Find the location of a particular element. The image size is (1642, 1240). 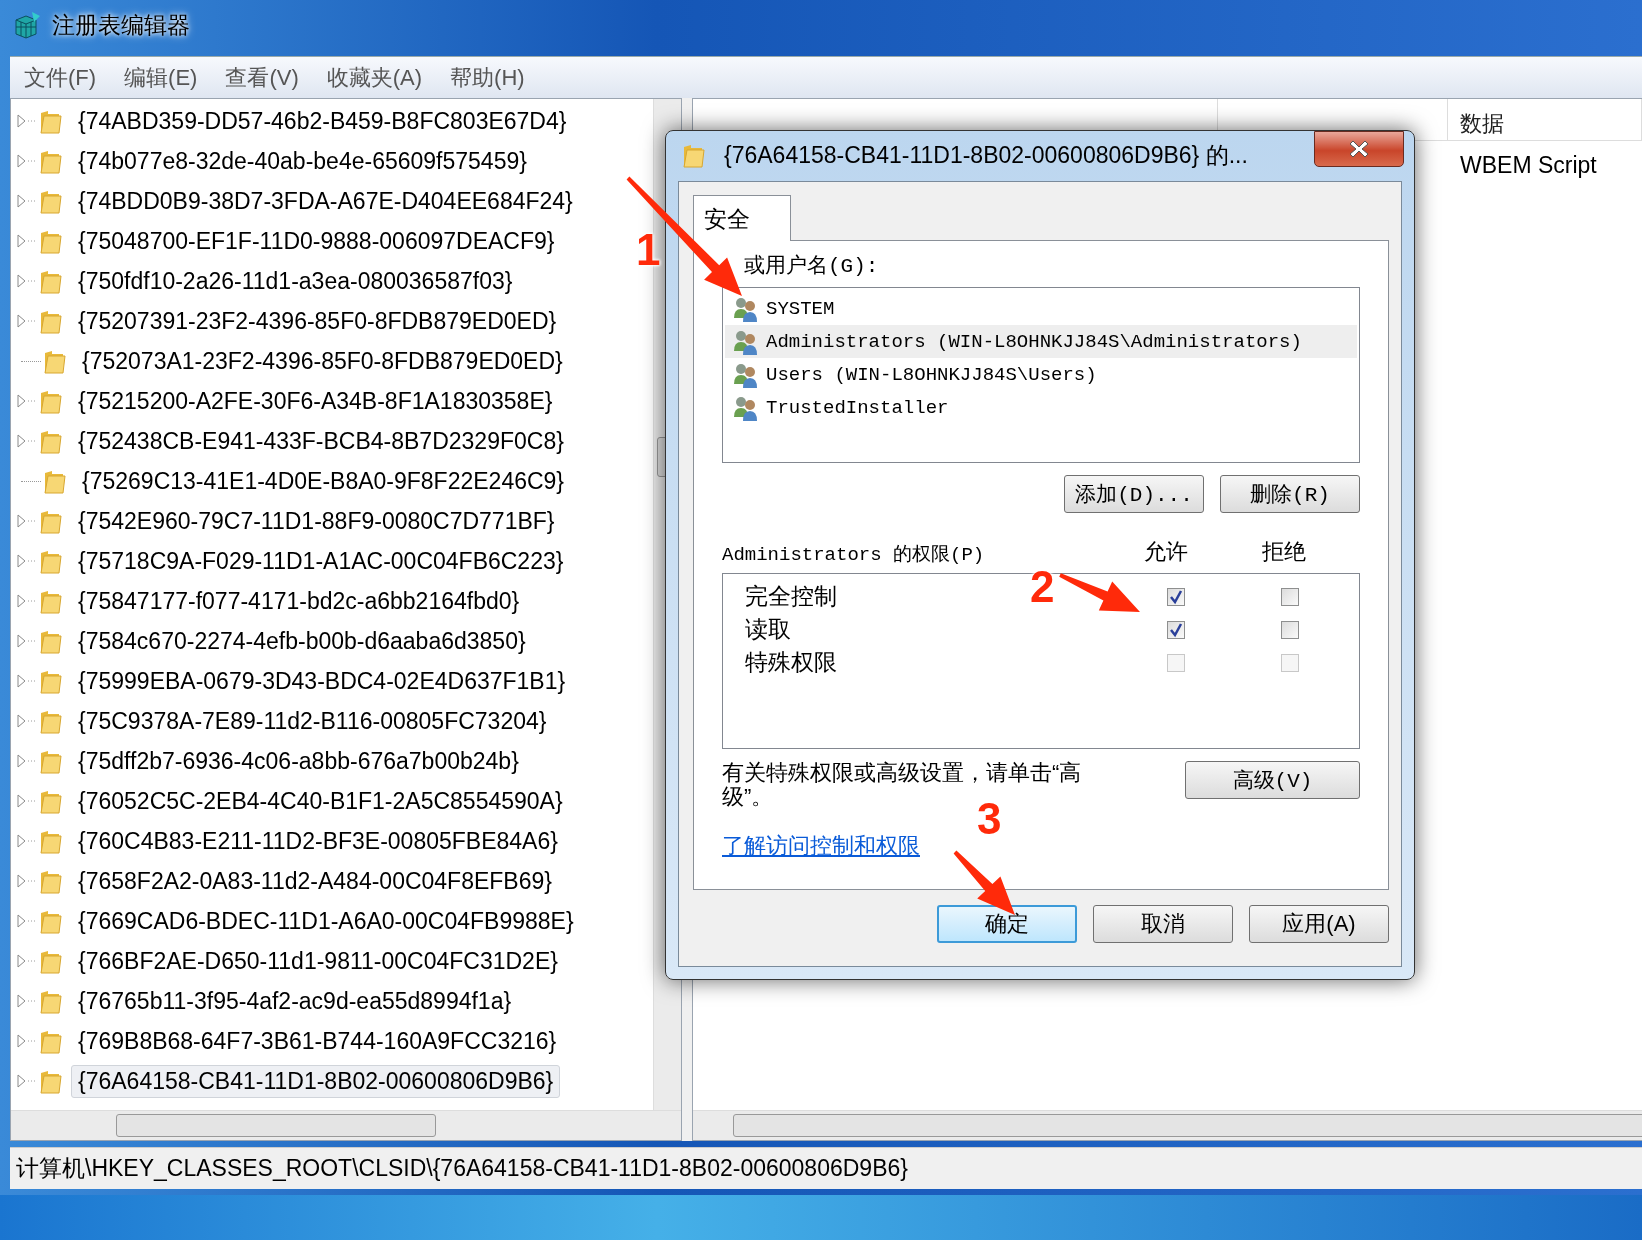

window-title: 注册表编辑器 is located at coordinates (121, 25).